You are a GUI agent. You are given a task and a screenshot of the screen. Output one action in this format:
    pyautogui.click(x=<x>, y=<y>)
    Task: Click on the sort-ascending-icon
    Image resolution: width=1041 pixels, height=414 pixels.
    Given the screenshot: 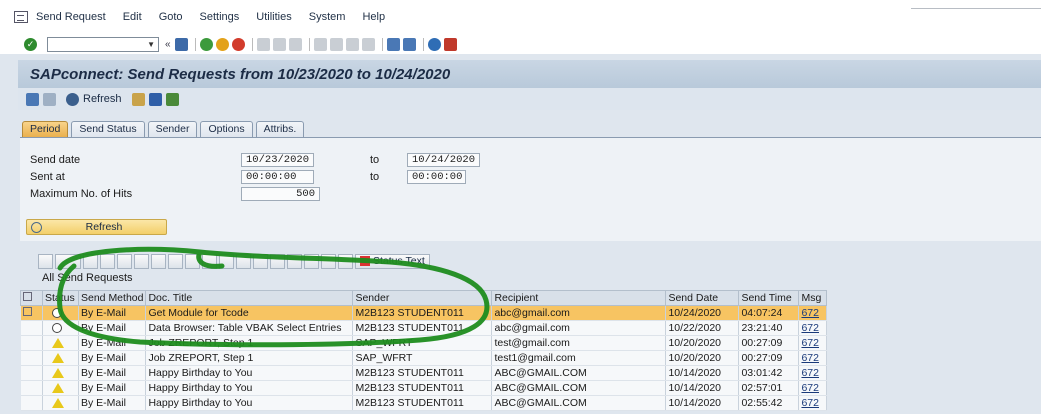 What is the action you would take?
    pyautogui.click(x=90, y=261)
    